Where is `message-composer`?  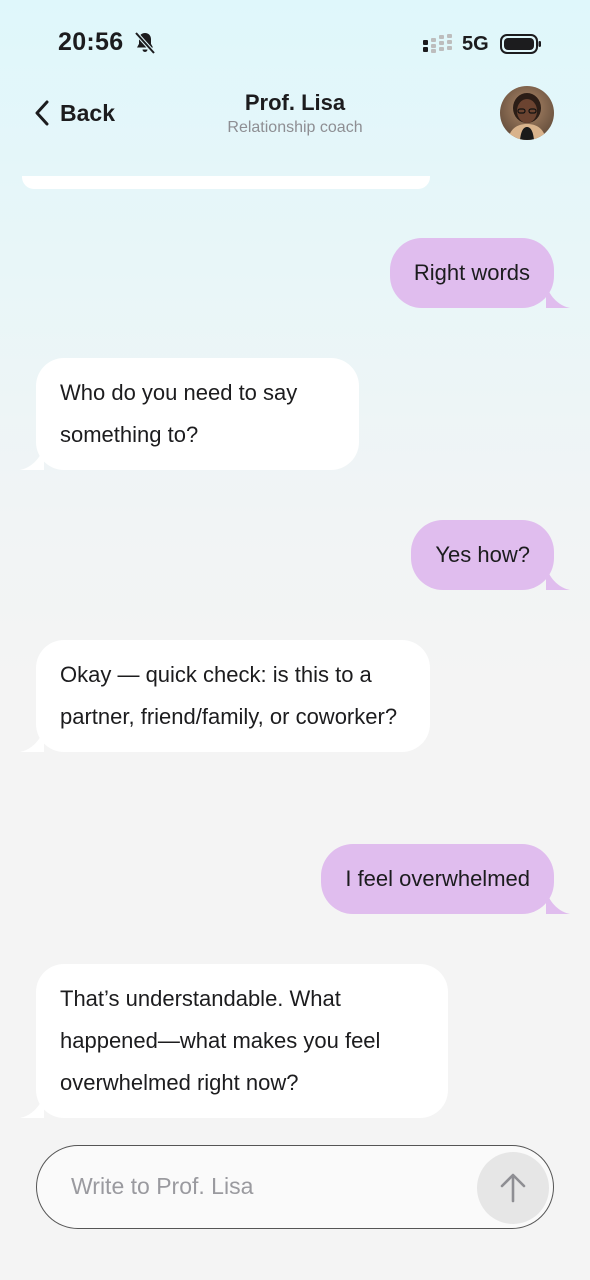
message-composer is located at coordinates (295, 1187).